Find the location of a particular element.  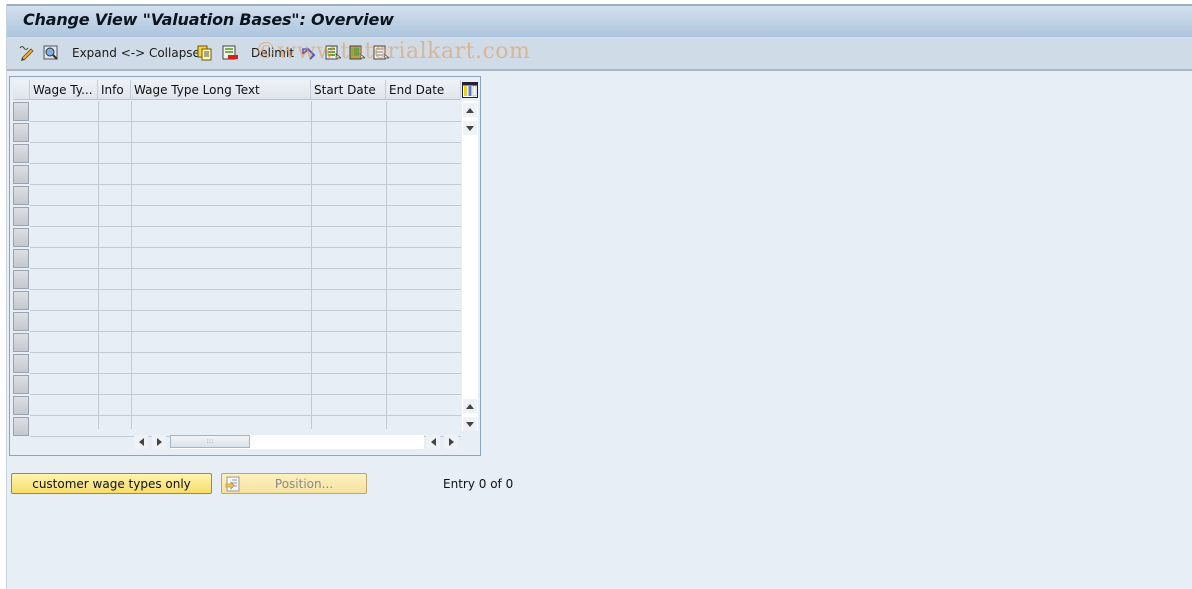

customer-wage-types-only-button: customer wage types only is located at coordinates (111, 483).